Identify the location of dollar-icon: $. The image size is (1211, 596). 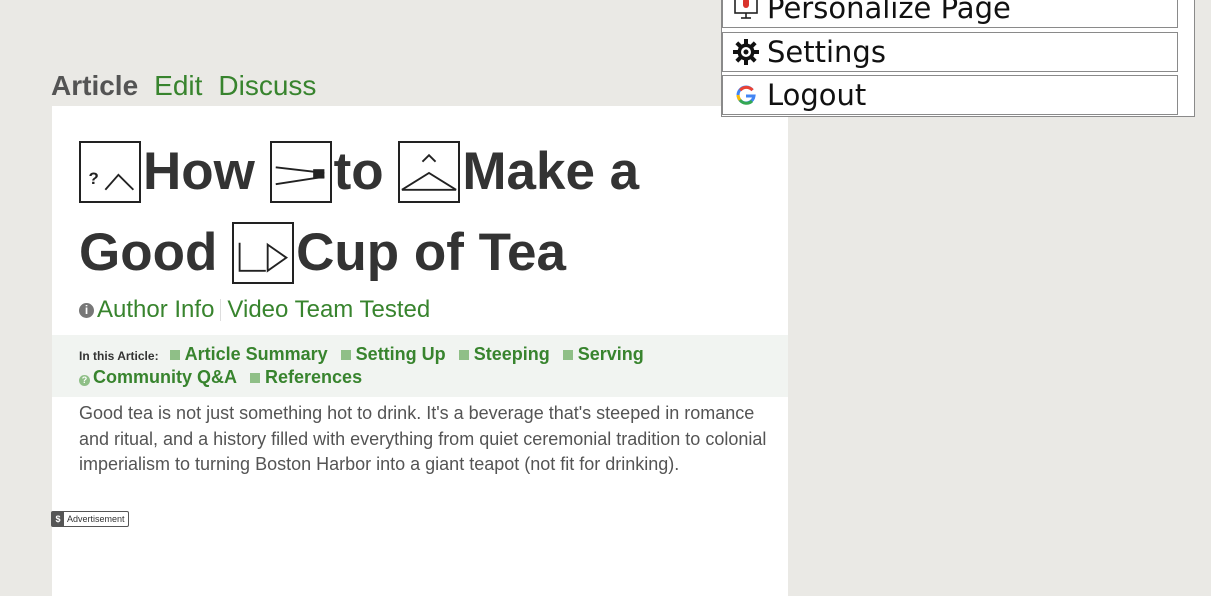
(58, 519).